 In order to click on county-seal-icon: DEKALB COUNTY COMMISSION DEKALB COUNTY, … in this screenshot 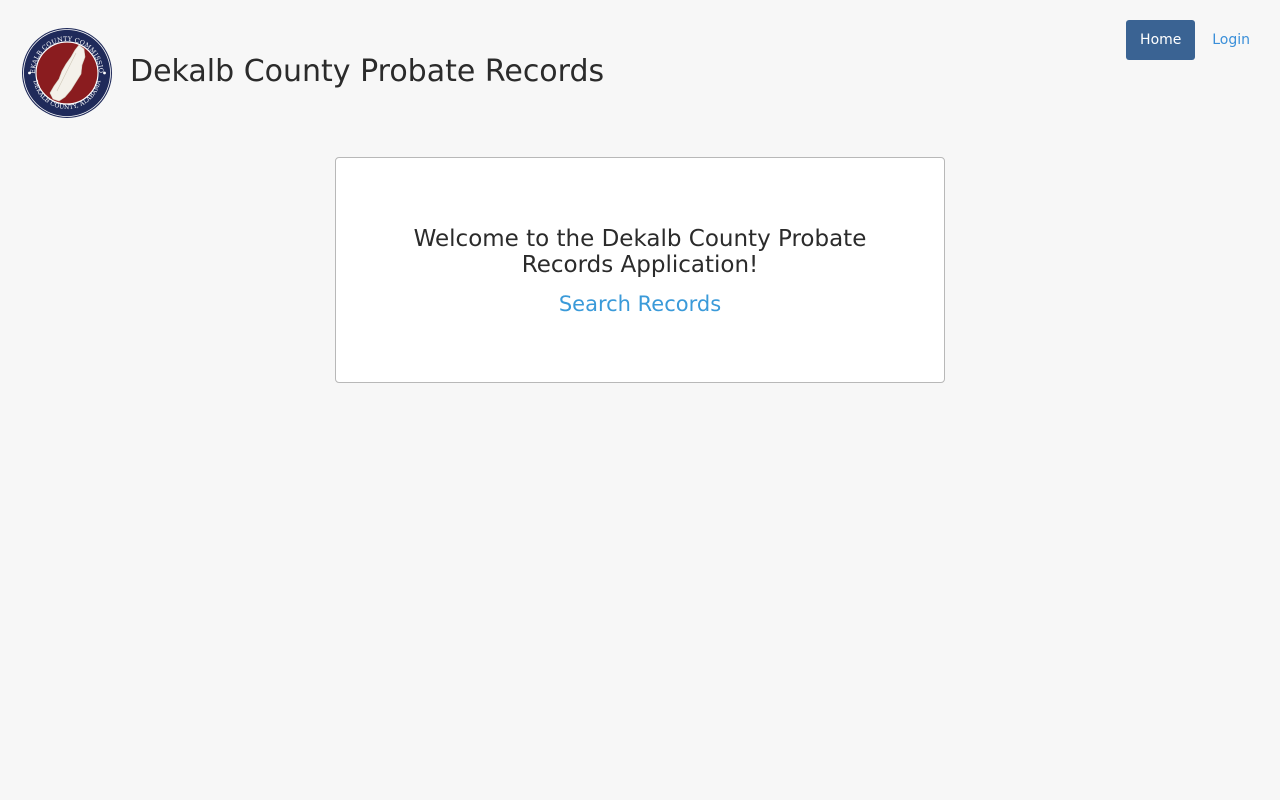, I will do `click(66, 72)`.